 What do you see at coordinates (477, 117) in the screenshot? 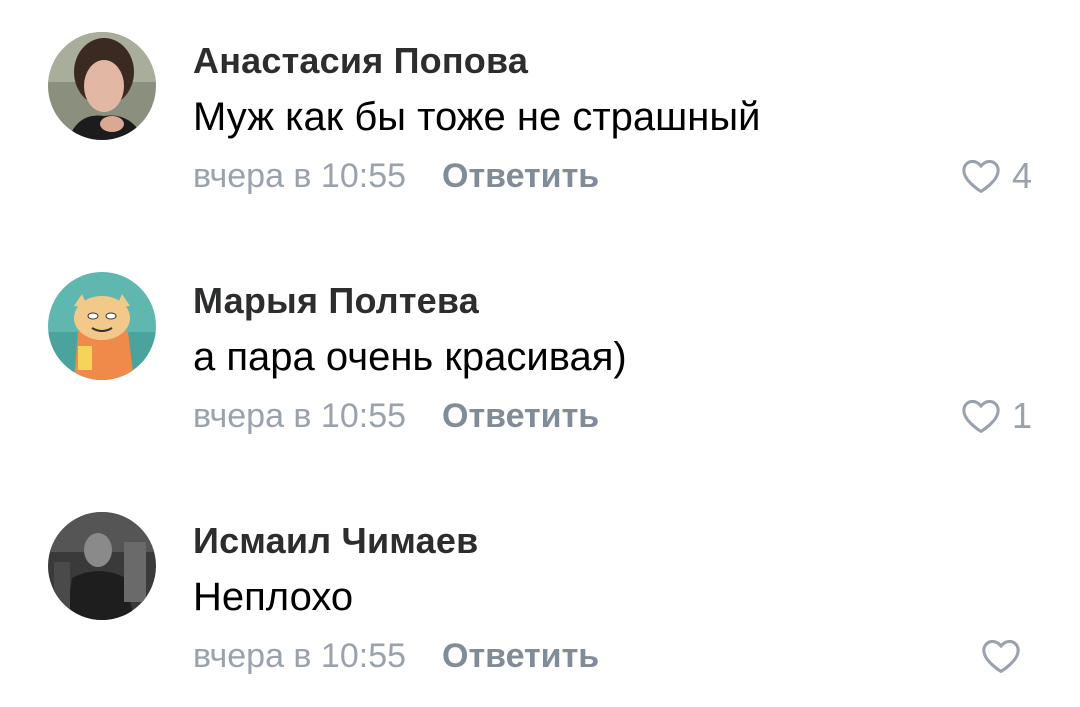
I see `comment-text: Муж как бы тоже не страшный` at bounding box center [477, 117].